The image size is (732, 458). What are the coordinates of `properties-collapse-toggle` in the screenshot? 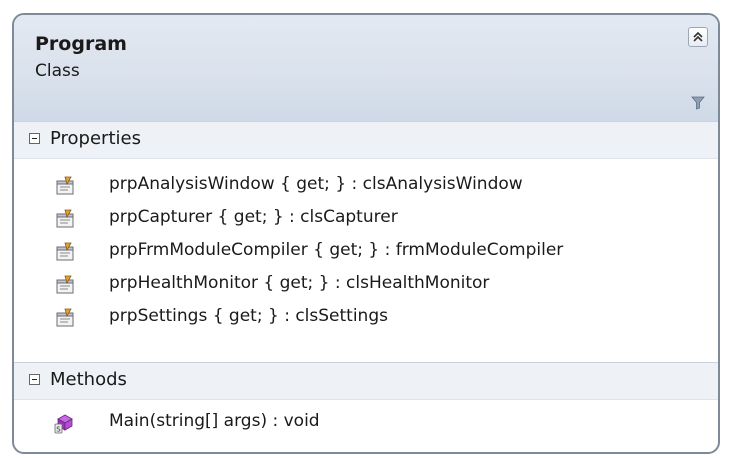 It's located at (34, 138).